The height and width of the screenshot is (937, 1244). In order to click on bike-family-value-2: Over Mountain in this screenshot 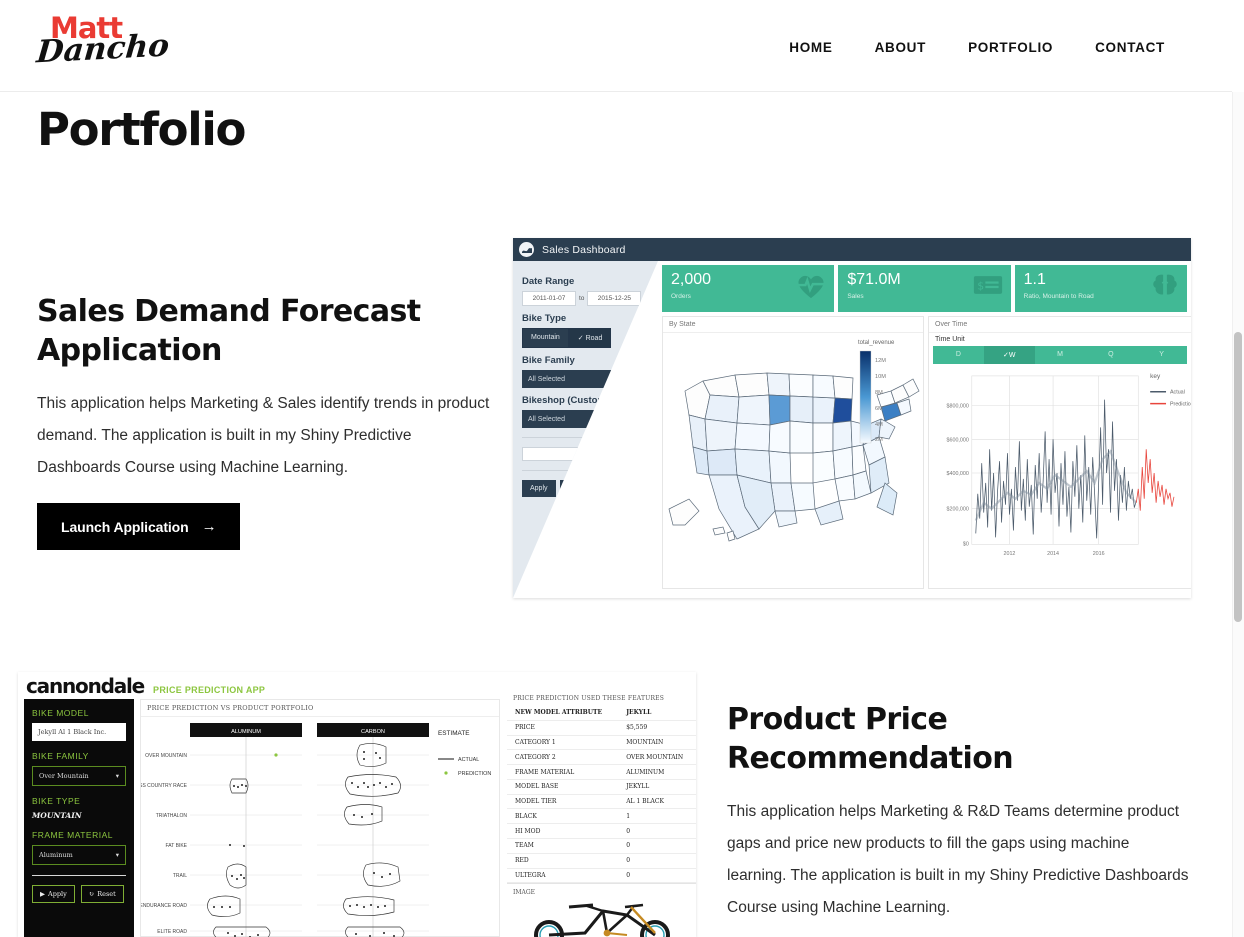, I will do `click(64, 776)`.